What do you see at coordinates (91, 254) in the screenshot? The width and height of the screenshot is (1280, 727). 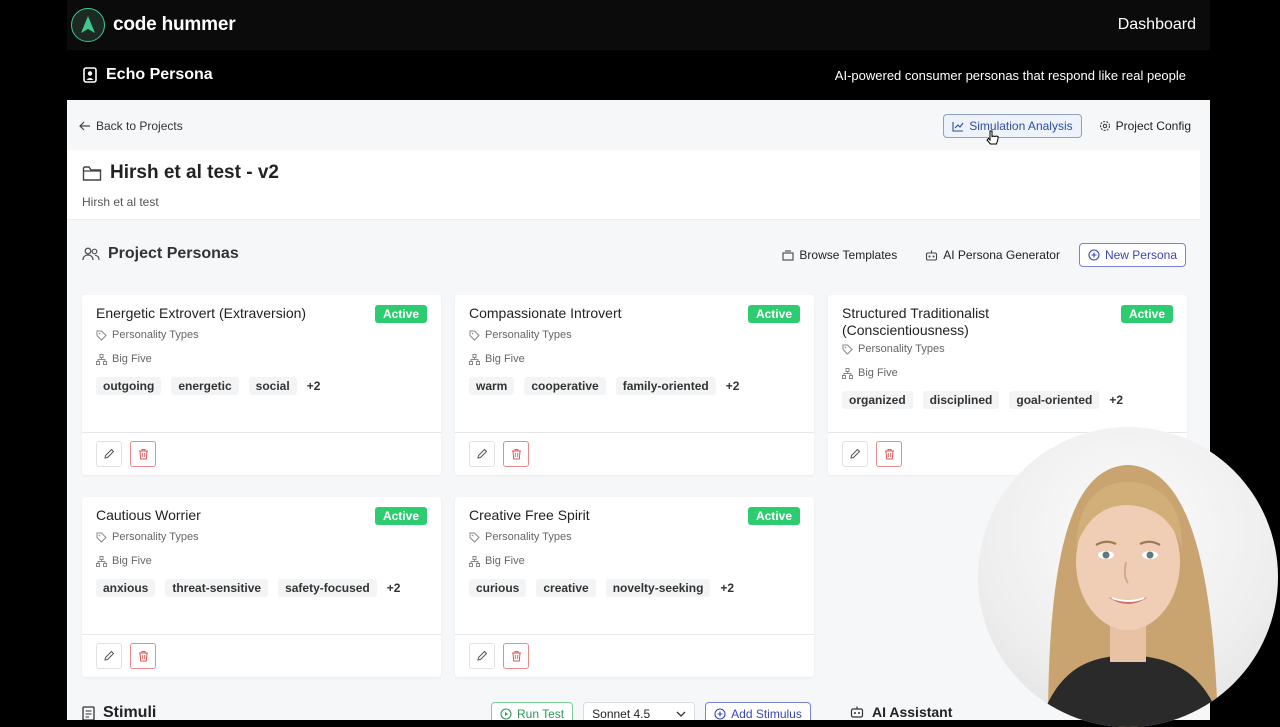 I see `users-icon` at bounding box center [91, 254].